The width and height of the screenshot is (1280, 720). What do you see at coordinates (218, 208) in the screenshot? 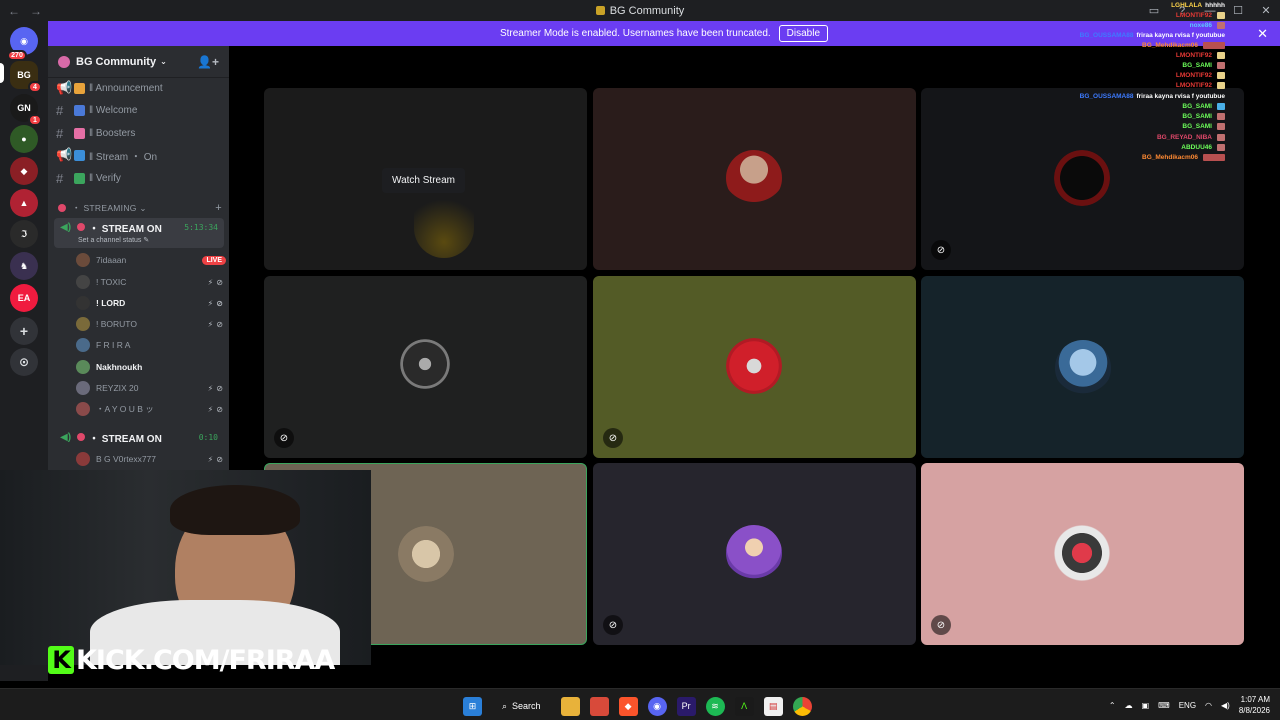
I see `add-channel-icon: +` at bounding box center [218, 208].